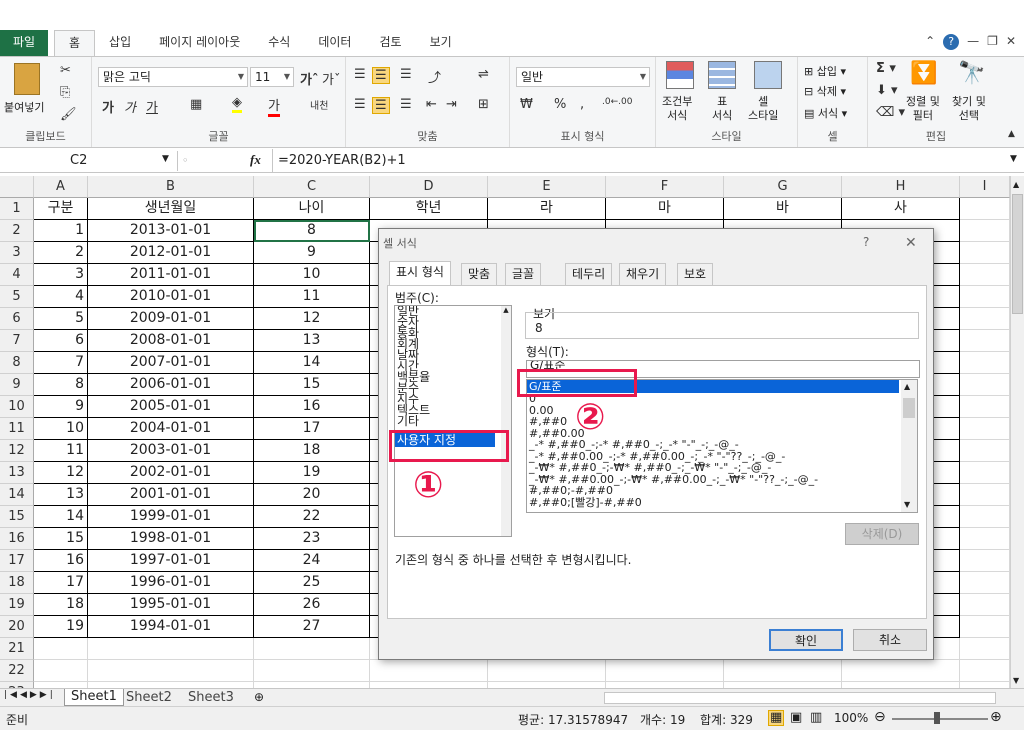  What do you see at coordinates (665, 209) in the screenshot?
I see `cell-F1: 마` at bounding box center [665, 209].